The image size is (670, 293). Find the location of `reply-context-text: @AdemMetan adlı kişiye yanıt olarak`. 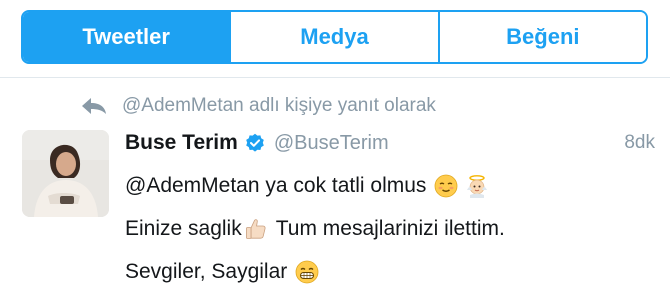

reply-context-text: @AdemMetan adlı kişiye yanıt olarak is located at coordinates (279, 105).